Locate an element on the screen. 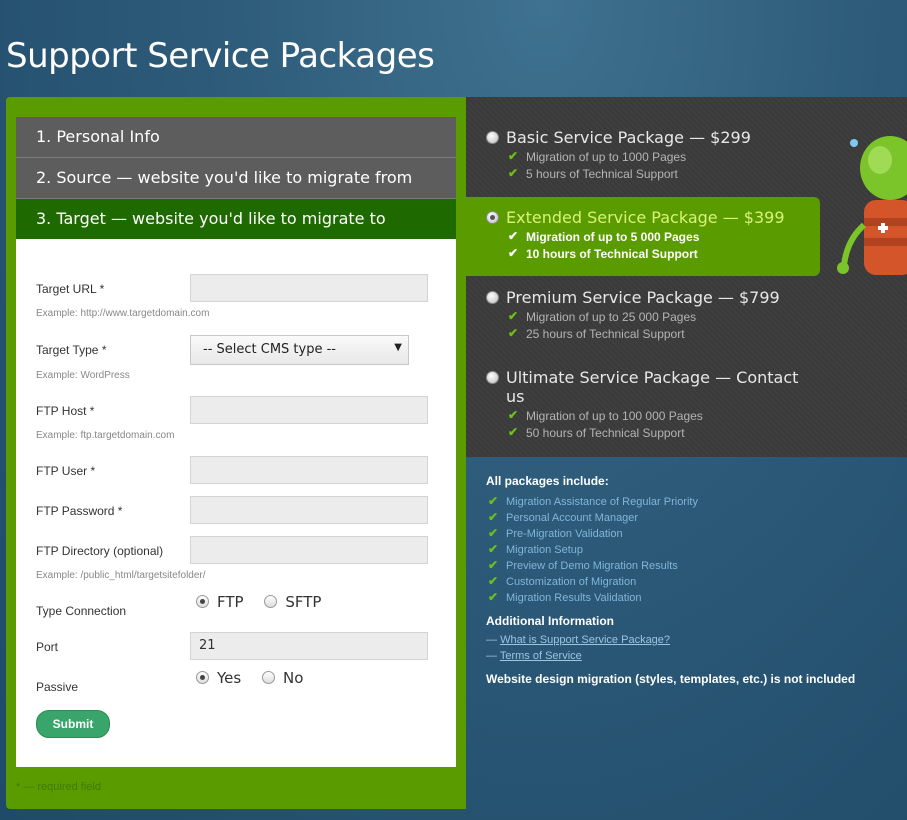 This screenshot has width=907, height=820. additional-info-heading: Additional Information is located at coordinates (550, 621).